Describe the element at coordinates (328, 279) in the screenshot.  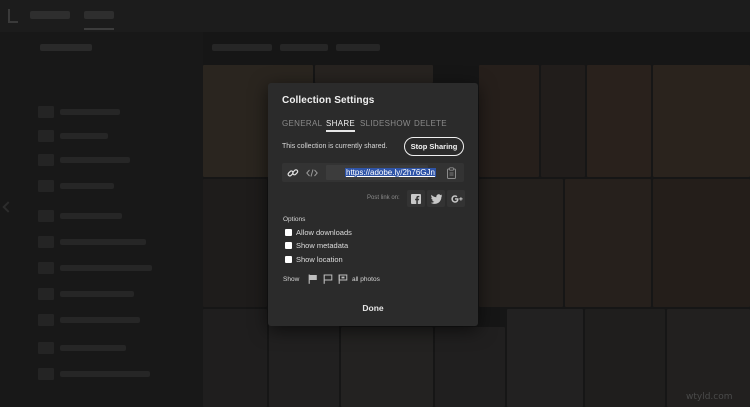
I see `flag-unflagged-icon` at that location.